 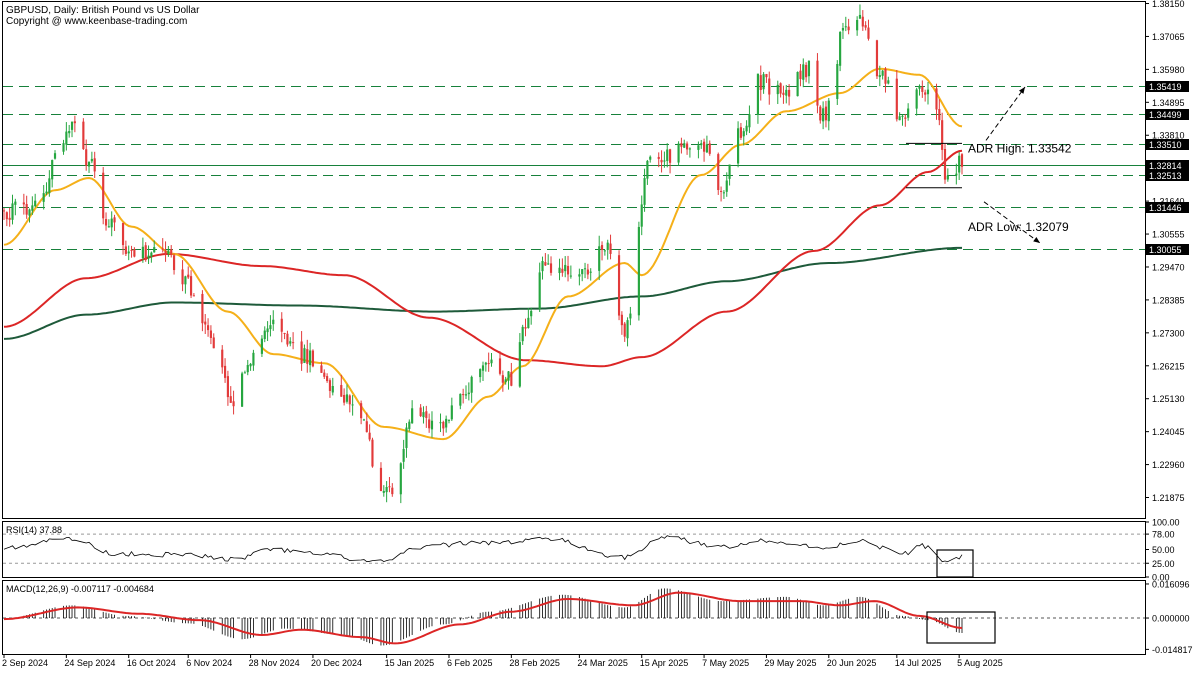 I want to click on price-tick-label: 1.24045, so click(x=1168, y=432).